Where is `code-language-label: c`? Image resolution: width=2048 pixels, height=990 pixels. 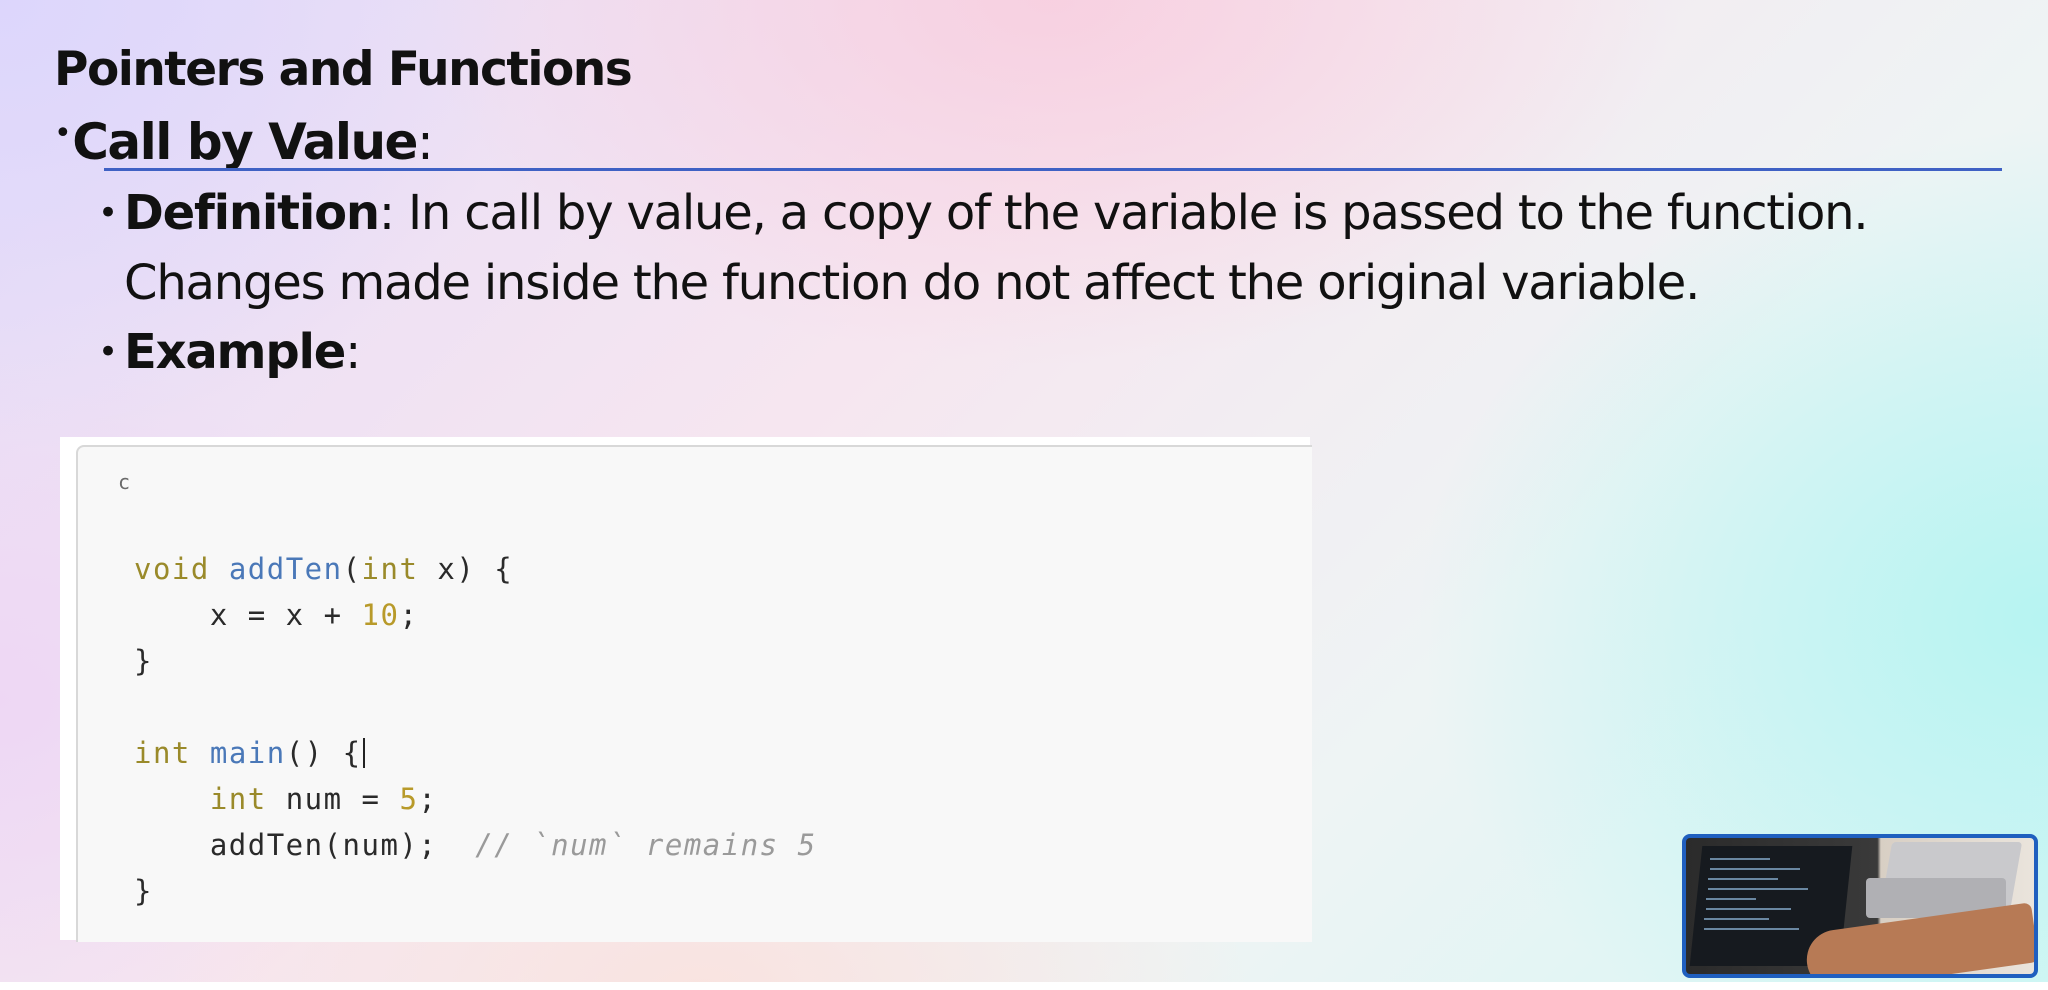
code-language-label: c is located at coordinates (124, 482).